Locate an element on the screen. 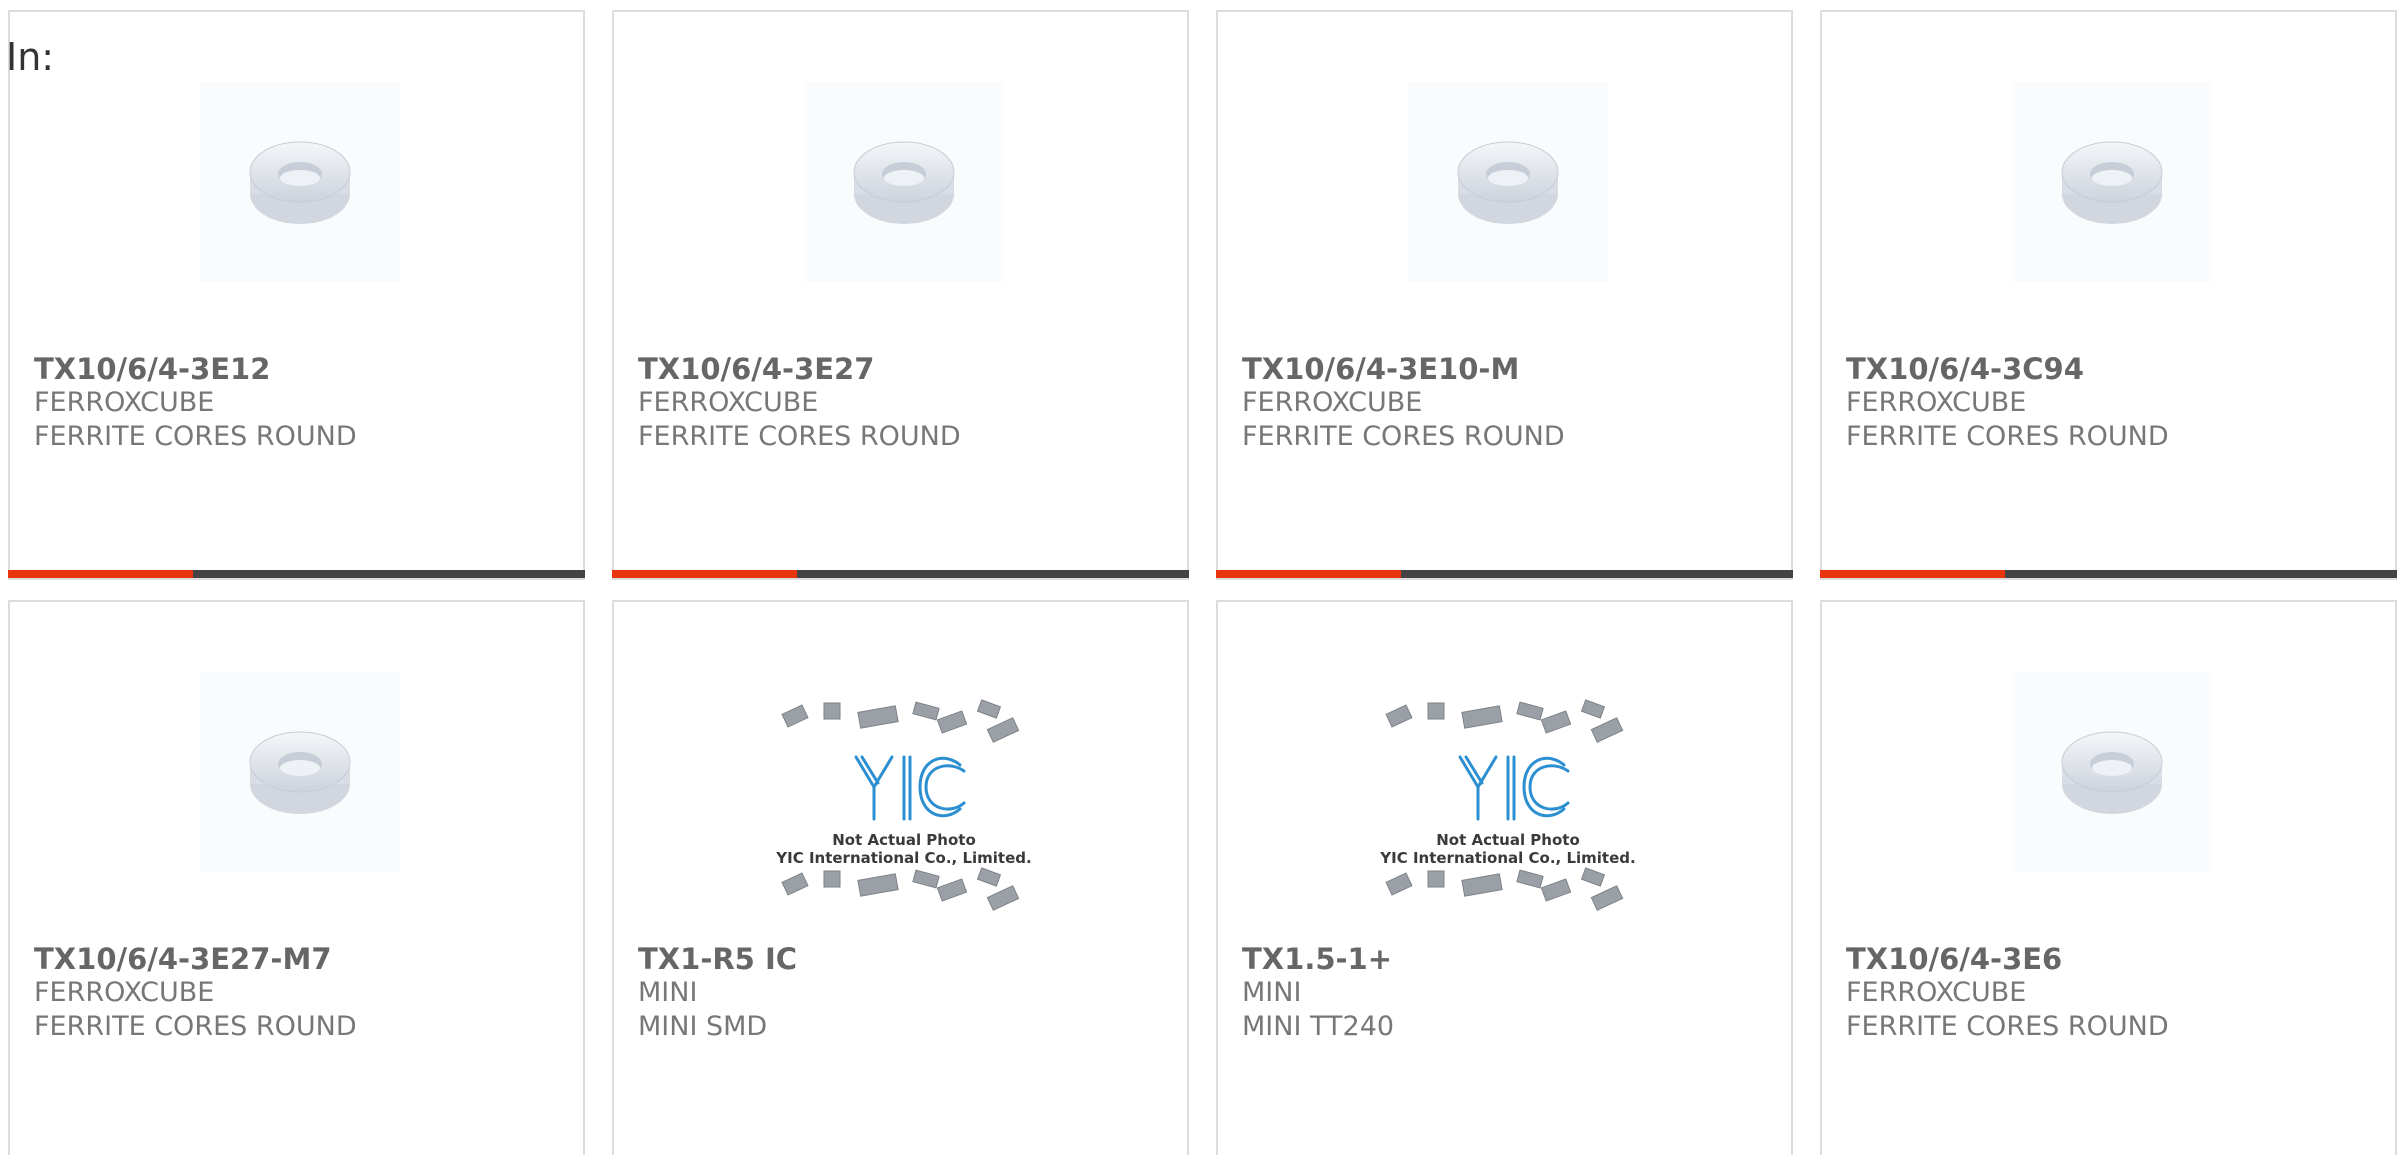  part-number: TX10/6/4-3E10-M is located at coordinates (1403, 369).